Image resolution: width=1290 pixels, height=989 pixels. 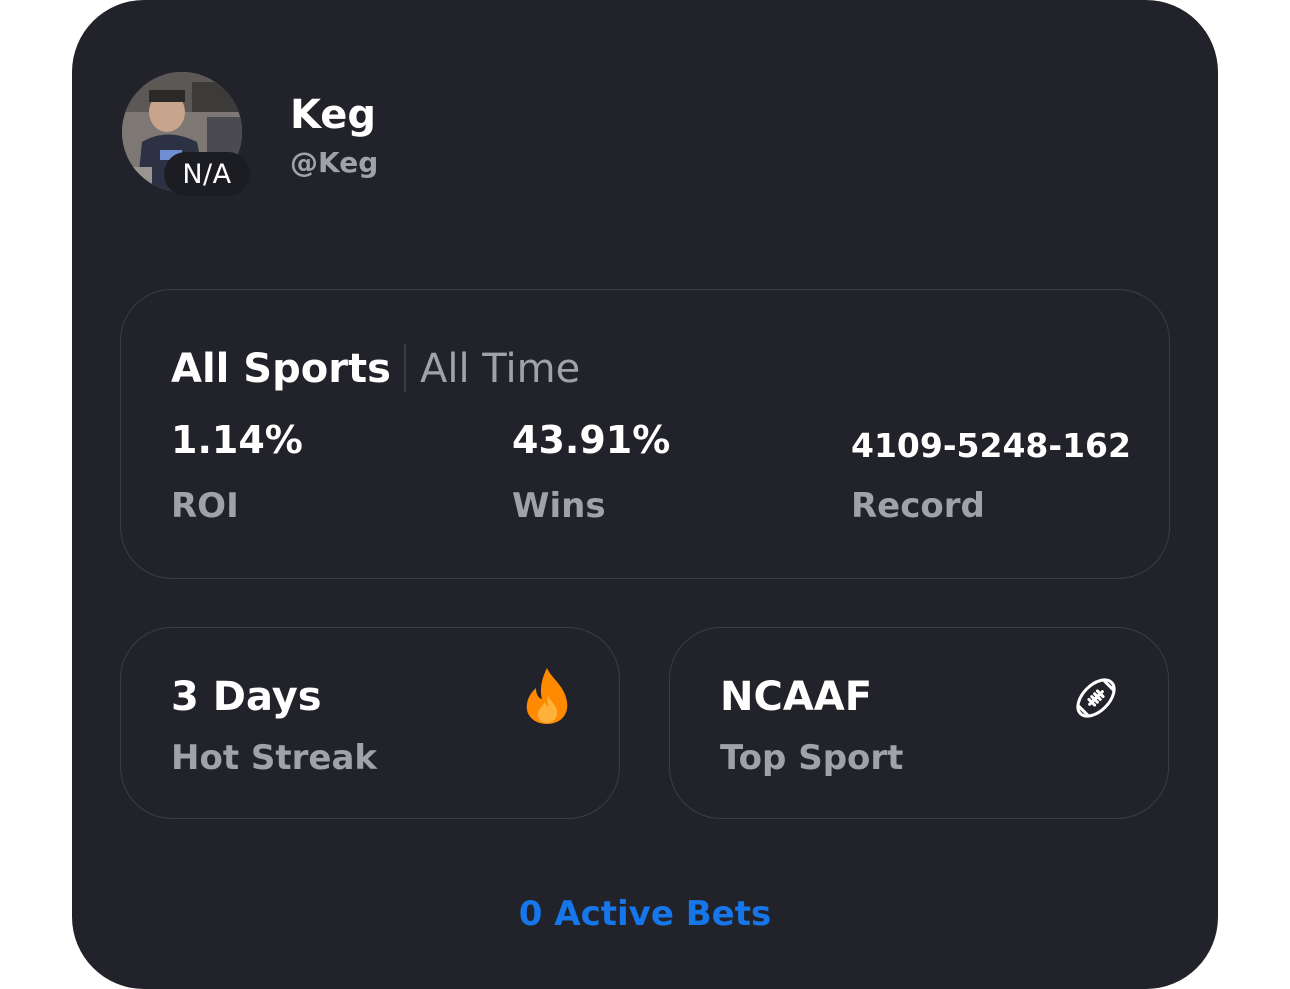 What do you see at coordinates (334, 162) in the screenshot?
I see `username: @Keg` at bounding box center [334, 162].